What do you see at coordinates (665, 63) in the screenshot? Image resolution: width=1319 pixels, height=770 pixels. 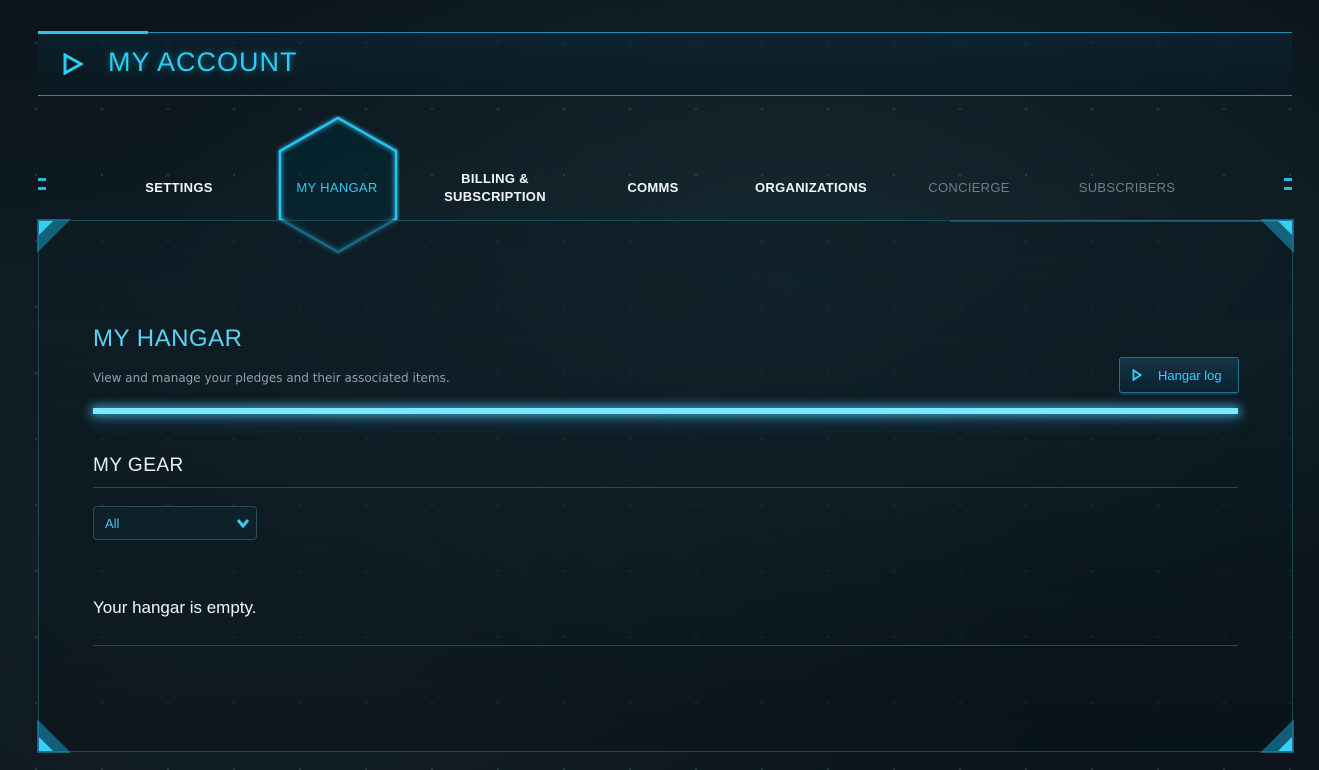 I see `account-header: MY ACCOUNT` at bounding box center [665, 63].